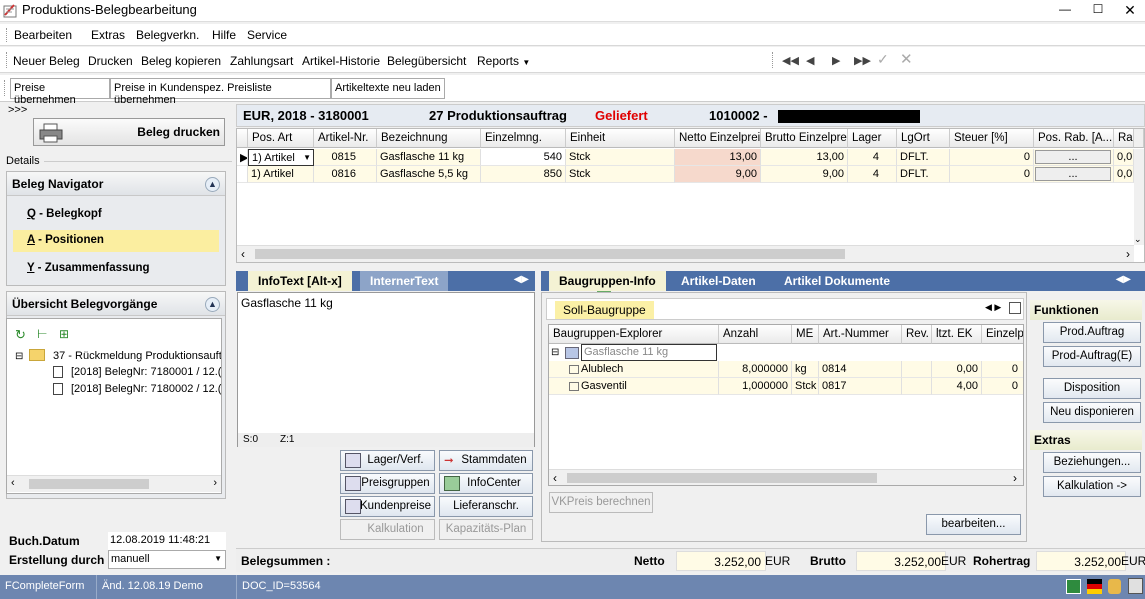 The width and height of the screenshot is (1145, 599). Describe the element at coordinates (634, 334) in the screenshot. I see `col-header: Baugruppen-Explorer` at that location.